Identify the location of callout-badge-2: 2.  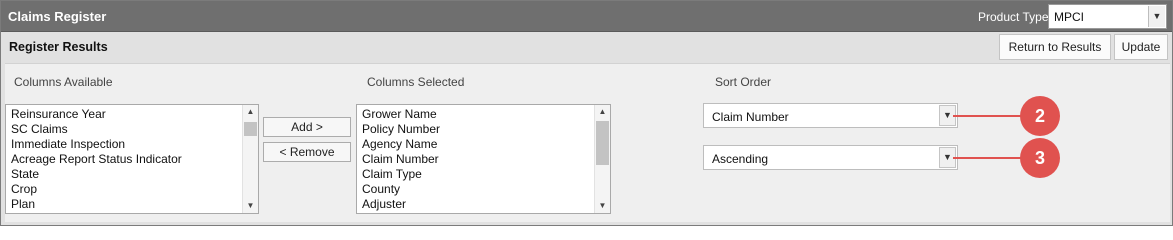
(1040, 116).